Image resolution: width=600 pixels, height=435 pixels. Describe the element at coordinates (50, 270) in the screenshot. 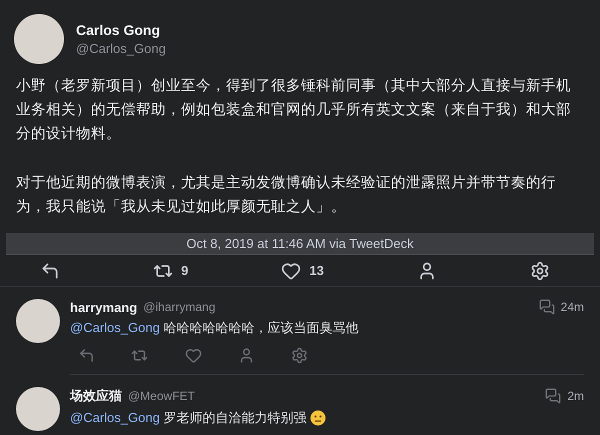

I see `reply-icon` at that location.